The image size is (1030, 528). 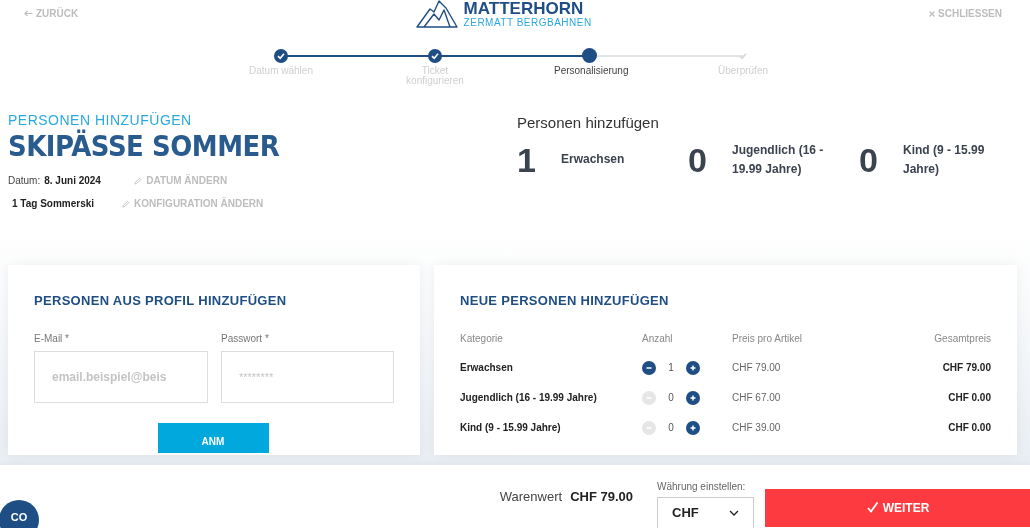 I want to click on card-title: PERSONEN AUS PROFIL HINZUFÜGEN, so click(x=161, y=301).